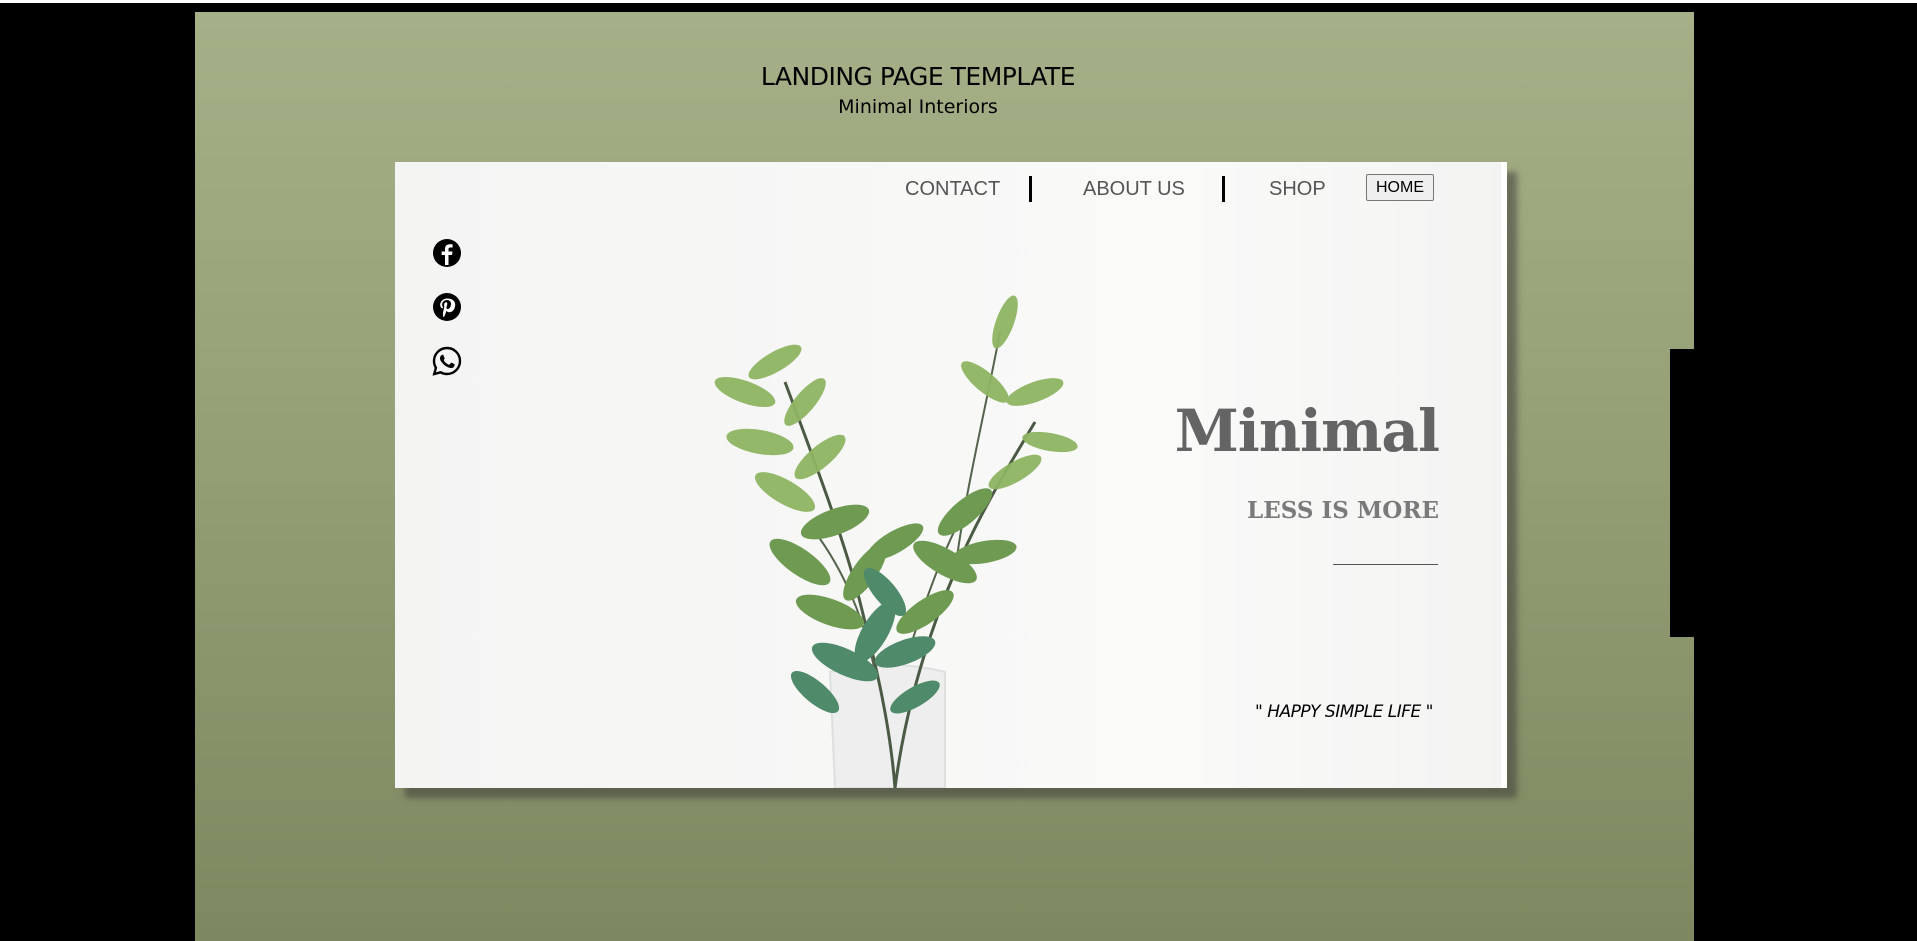  Describe the element at coordinates (958, 1) in the screenshot. I see `browser-top-strip` at that location.